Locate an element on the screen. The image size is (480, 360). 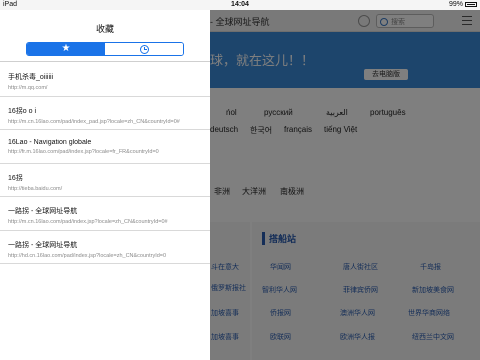
star-icon: ★ is located at coordinates (66, 48).